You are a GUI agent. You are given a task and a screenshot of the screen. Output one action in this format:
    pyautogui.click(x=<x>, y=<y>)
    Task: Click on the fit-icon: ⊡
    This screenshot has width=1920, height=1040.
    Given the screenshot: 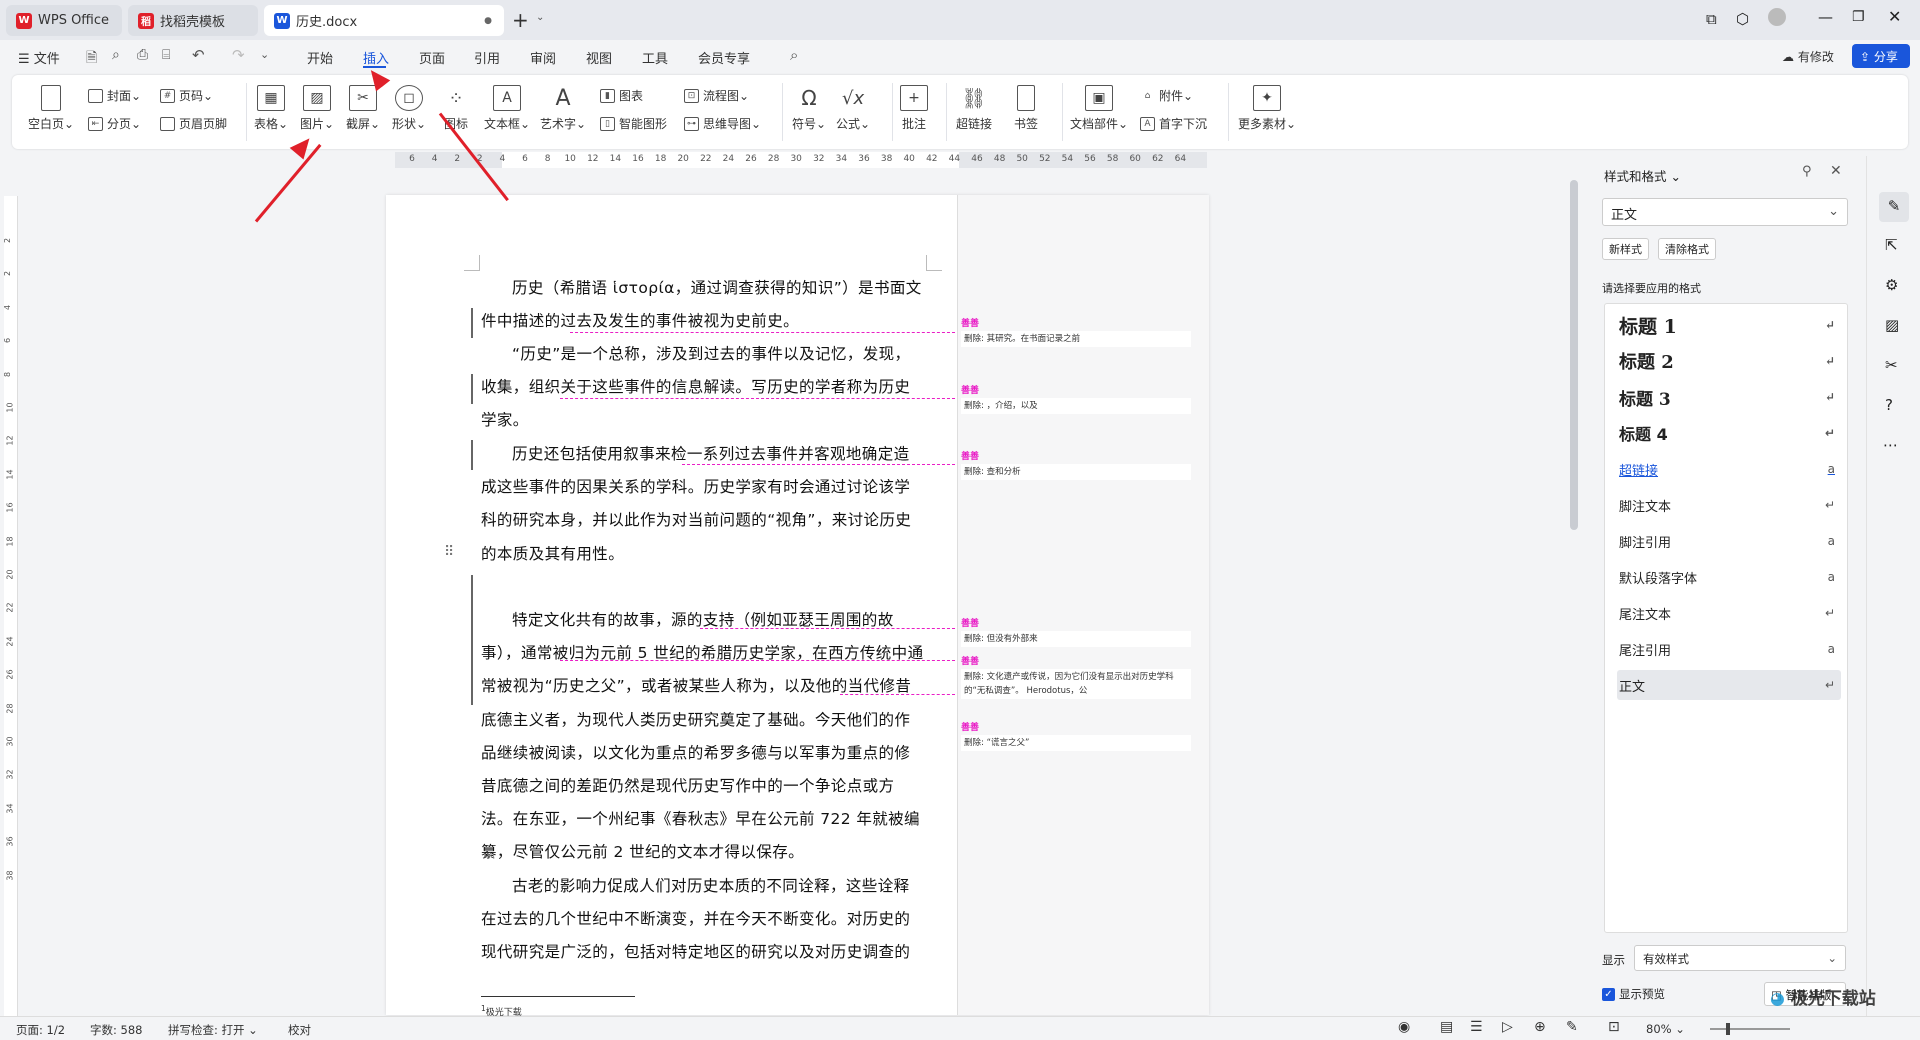 What is the action you would take?
    pyautogui.click(x=1614, y=1027)
    